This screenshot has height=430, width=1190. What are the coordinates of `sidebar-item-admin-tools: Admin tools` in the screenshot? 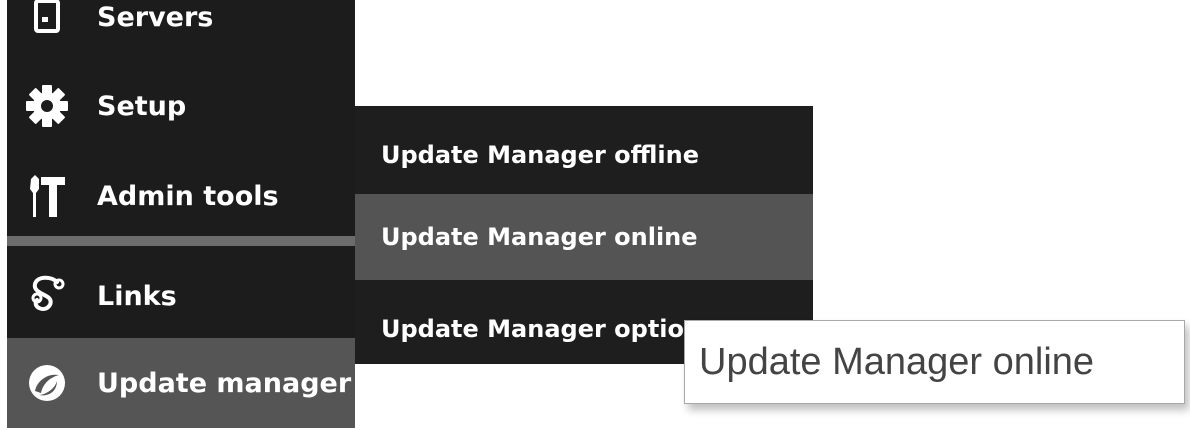 It's located at (181, 196).